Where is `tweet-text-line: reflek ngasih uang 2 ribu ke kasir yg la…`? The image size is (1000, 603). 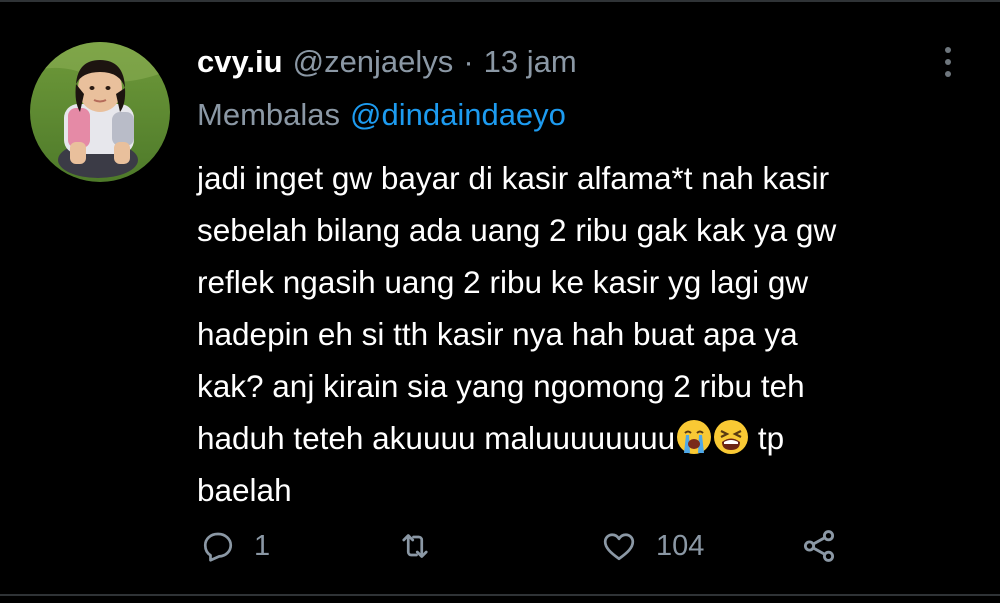
tweet-text-line: reflek ngasih uang 2 ribu ke kasir yg la… is located at coordinates (503, 282).